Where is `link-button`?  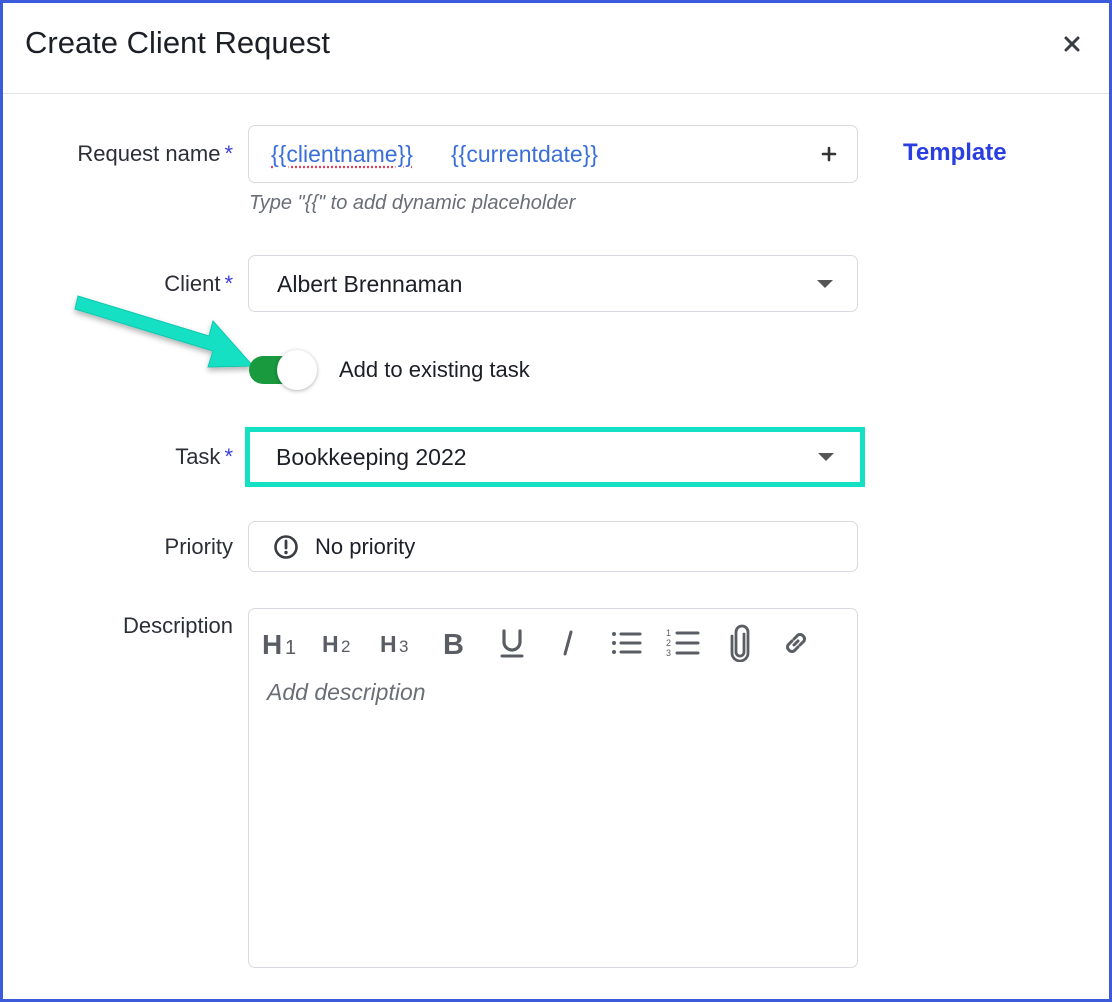 link-button is located at coordinates (796, 643).